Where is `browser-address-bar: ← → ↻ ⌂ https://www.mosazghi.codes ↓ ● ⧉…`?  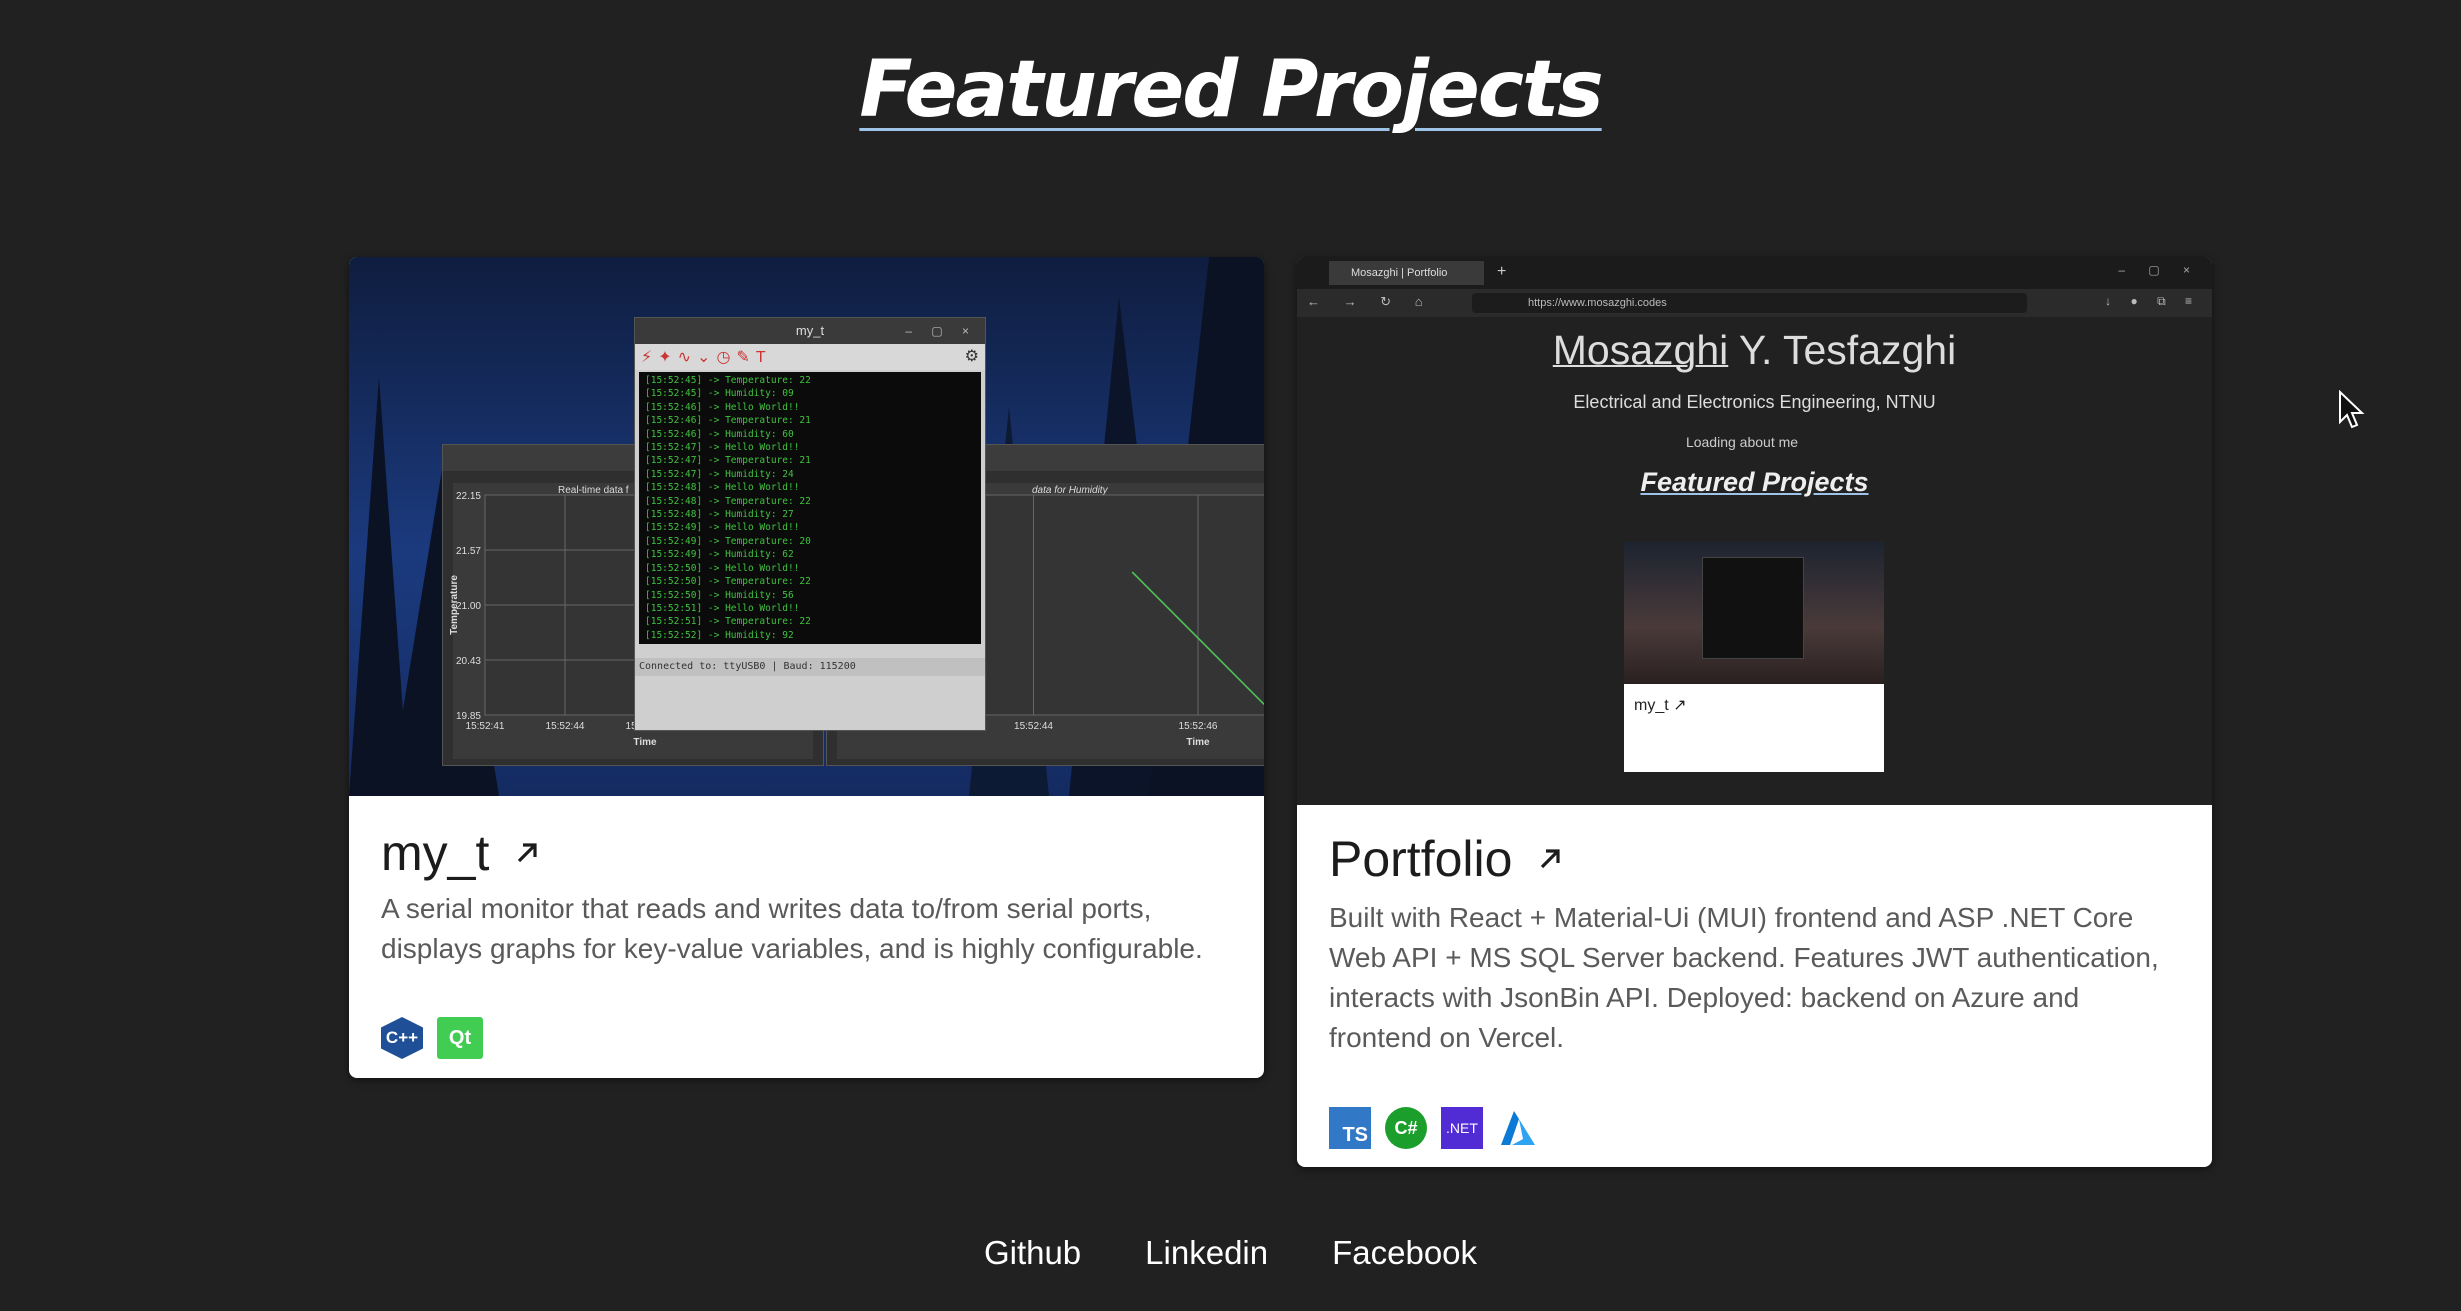
browser-address-bar: ← → ↻ ⌂ https://www.mosazghi.codes ↓ ● ⧉… is located at coordinates (1754, 303).